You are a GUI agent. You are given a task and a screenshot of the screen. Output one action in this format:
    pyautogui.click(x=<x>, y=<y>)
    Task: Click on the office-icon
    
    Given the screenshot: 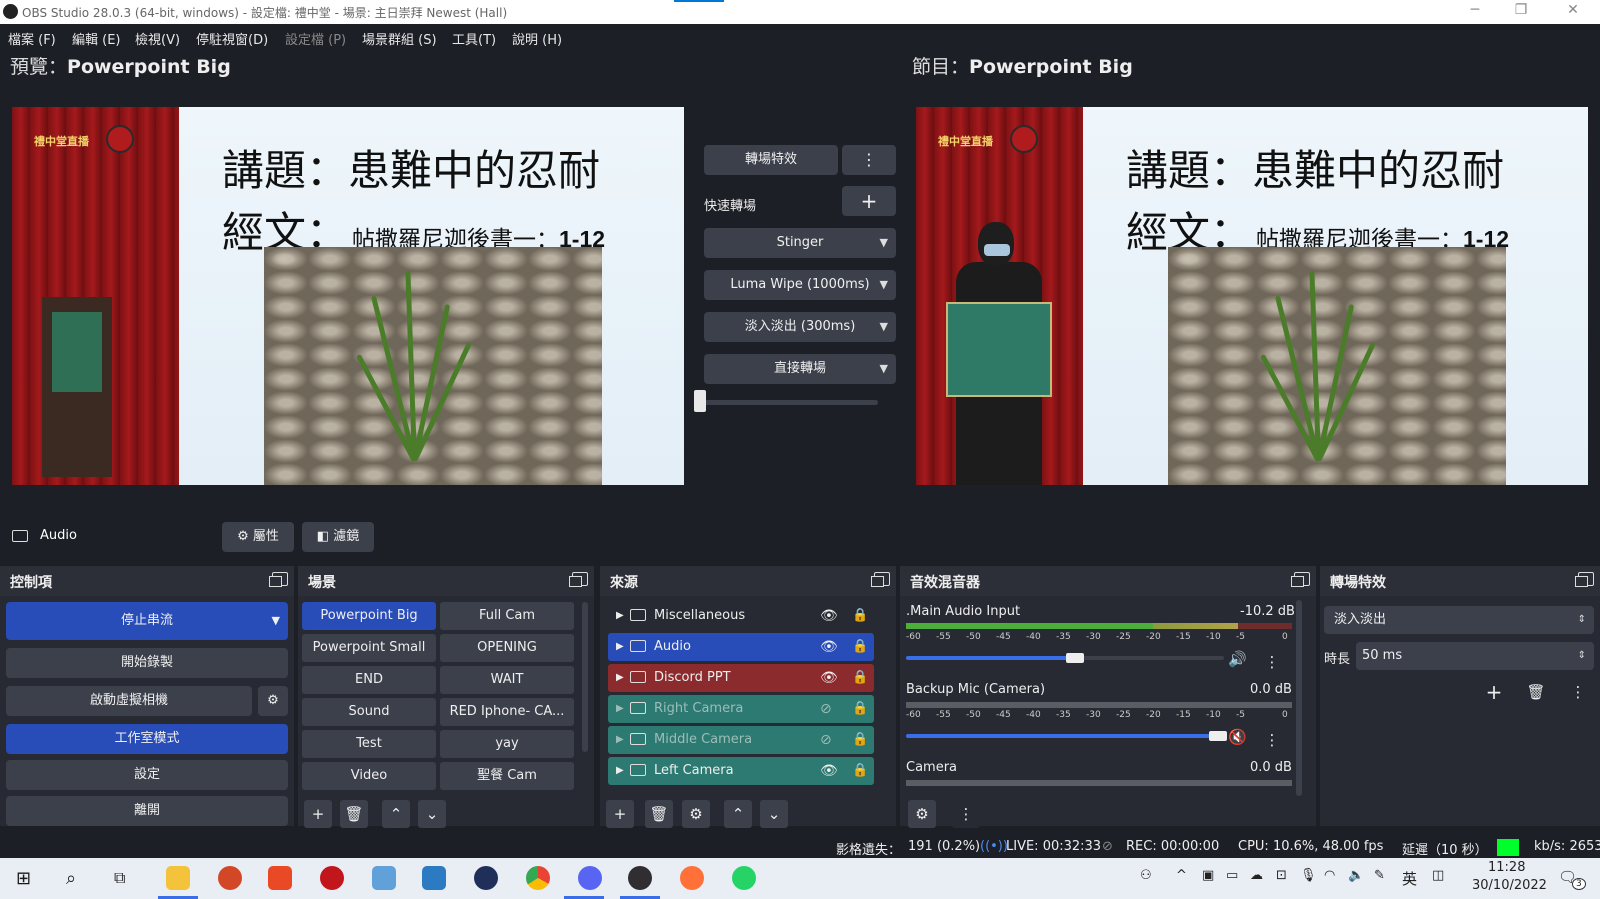 What is the action you would take?
    pyautogui.click(x=280, y=878)
    